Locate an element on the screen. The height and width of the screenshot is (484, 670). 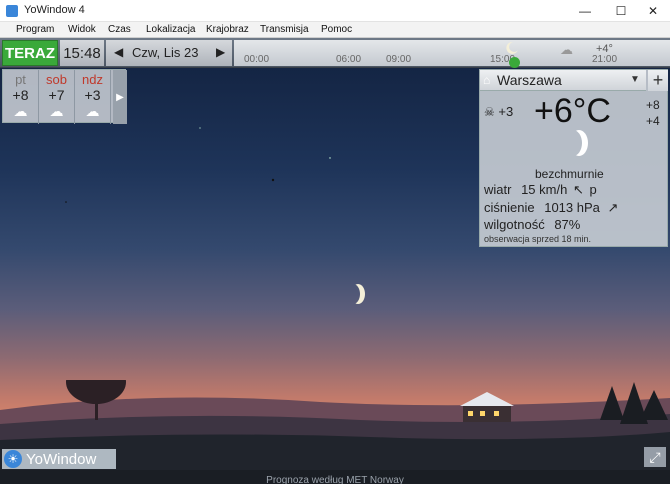
now-button: TERAZ is located at coordinates (30, 53).